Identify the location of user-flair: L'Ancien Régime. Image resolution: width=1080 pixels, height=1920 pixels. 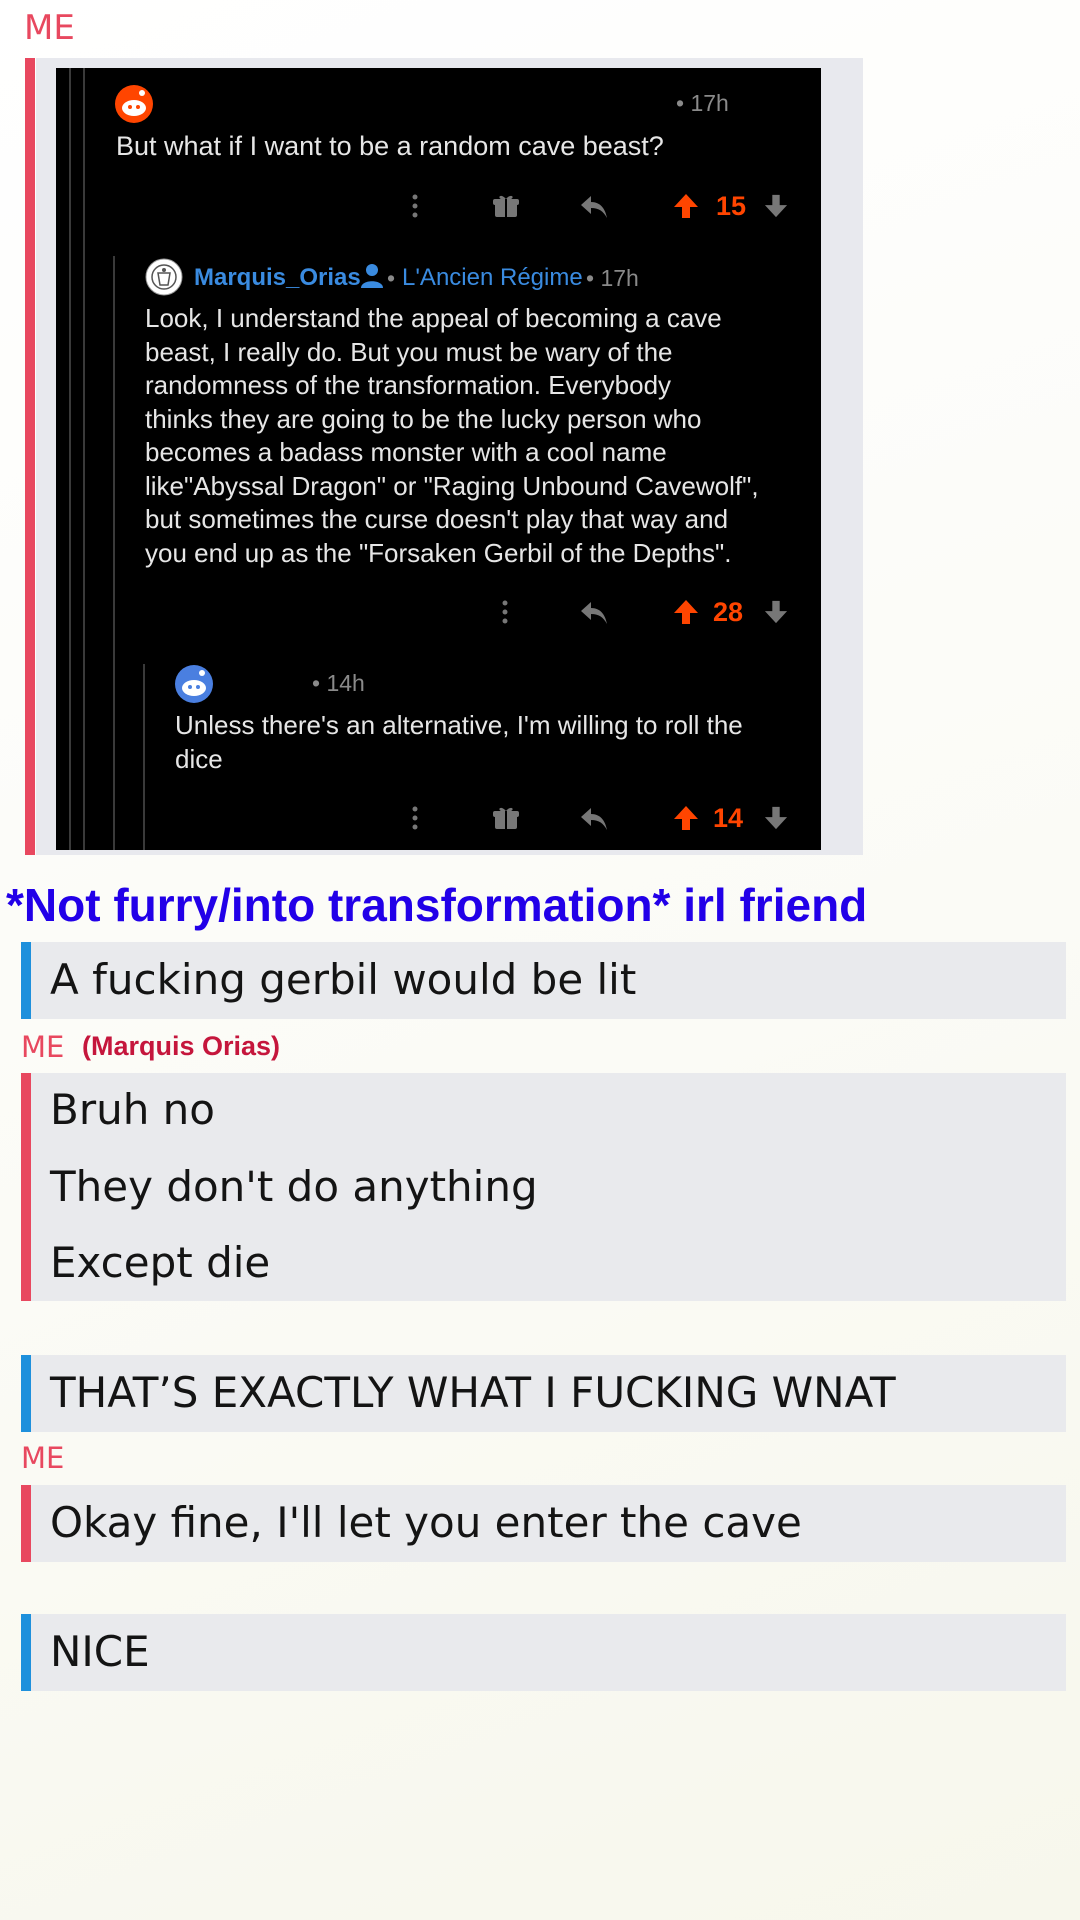
(492, 277).